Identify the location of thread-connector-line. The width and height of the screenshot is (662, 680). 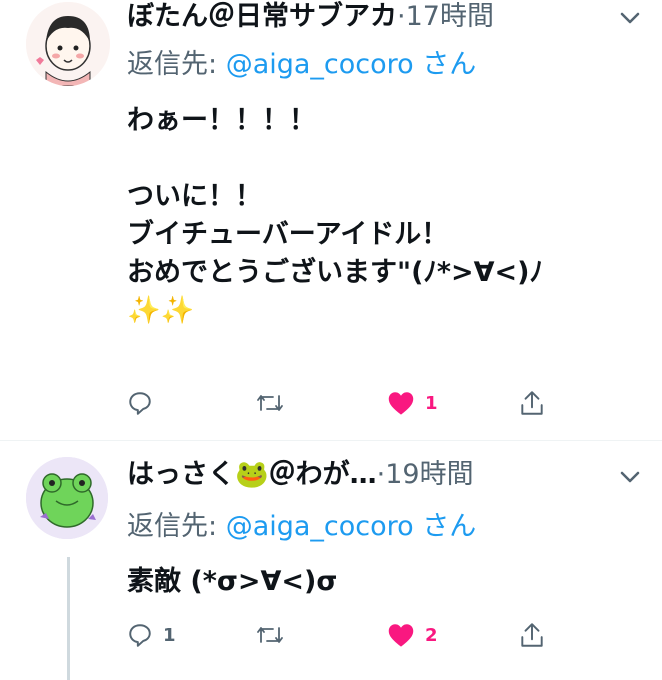
(68, 618).